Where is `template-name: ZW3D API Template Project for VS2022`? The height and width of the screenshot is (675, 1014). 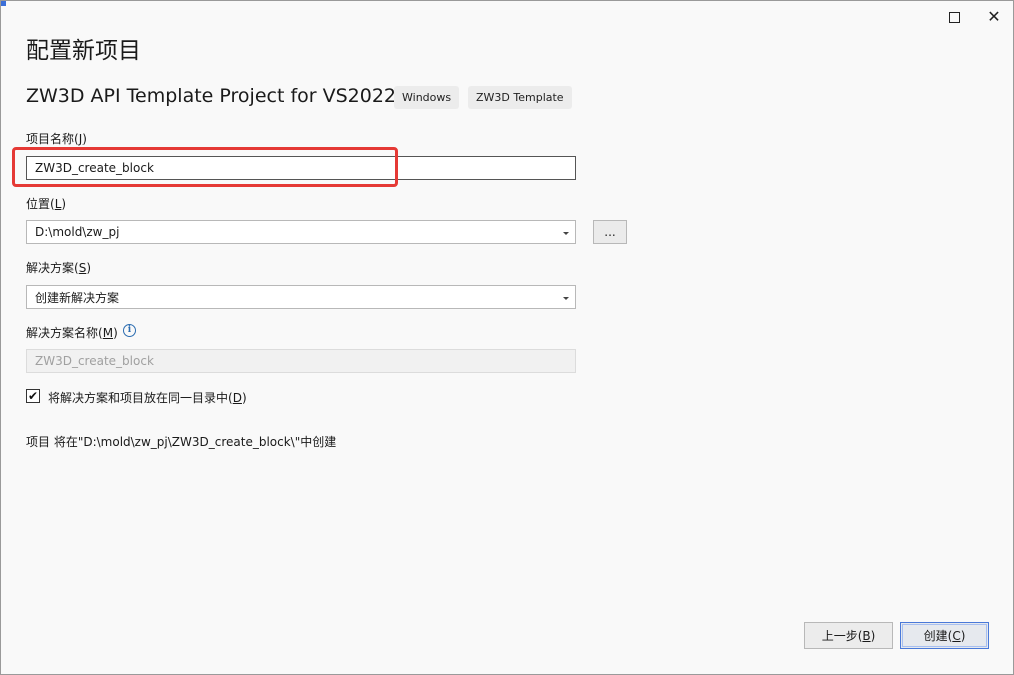 template-name: ZW3D API Template Project for VS2022 is located at coordinates (211, 96).